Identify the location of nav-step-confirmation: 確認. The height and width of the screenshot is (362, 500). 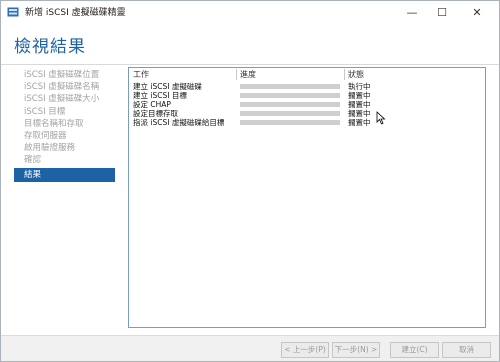
(33, 160).